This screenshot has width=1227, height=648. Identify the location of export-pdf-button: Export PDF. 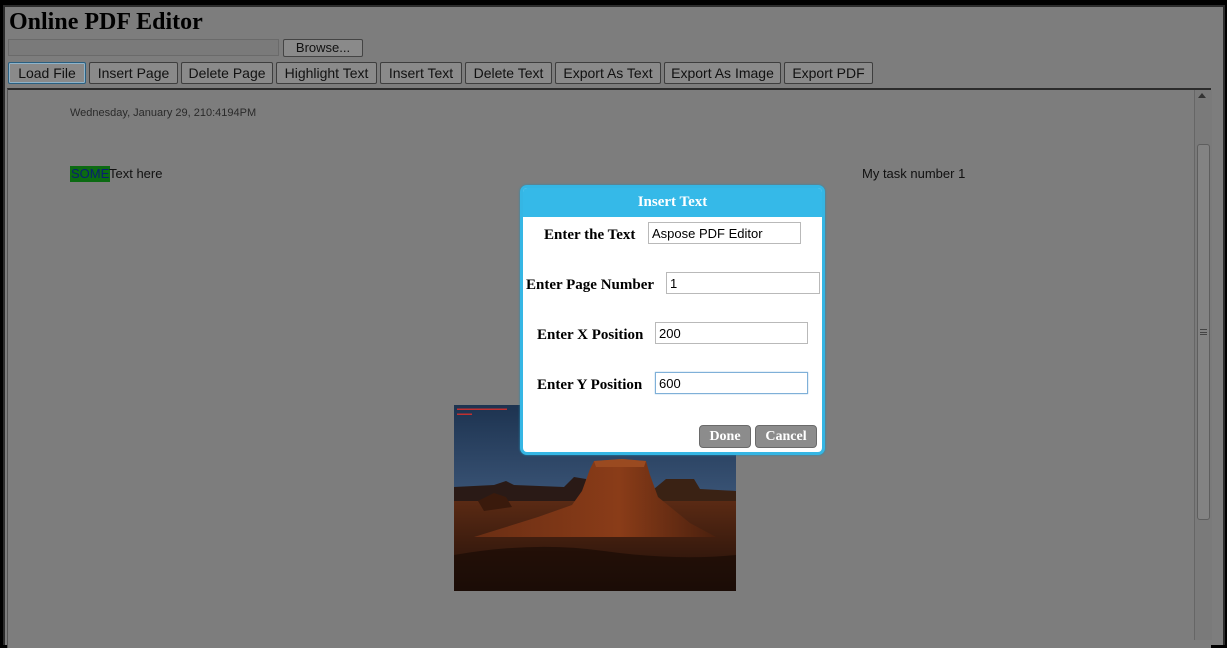
(828, 73).